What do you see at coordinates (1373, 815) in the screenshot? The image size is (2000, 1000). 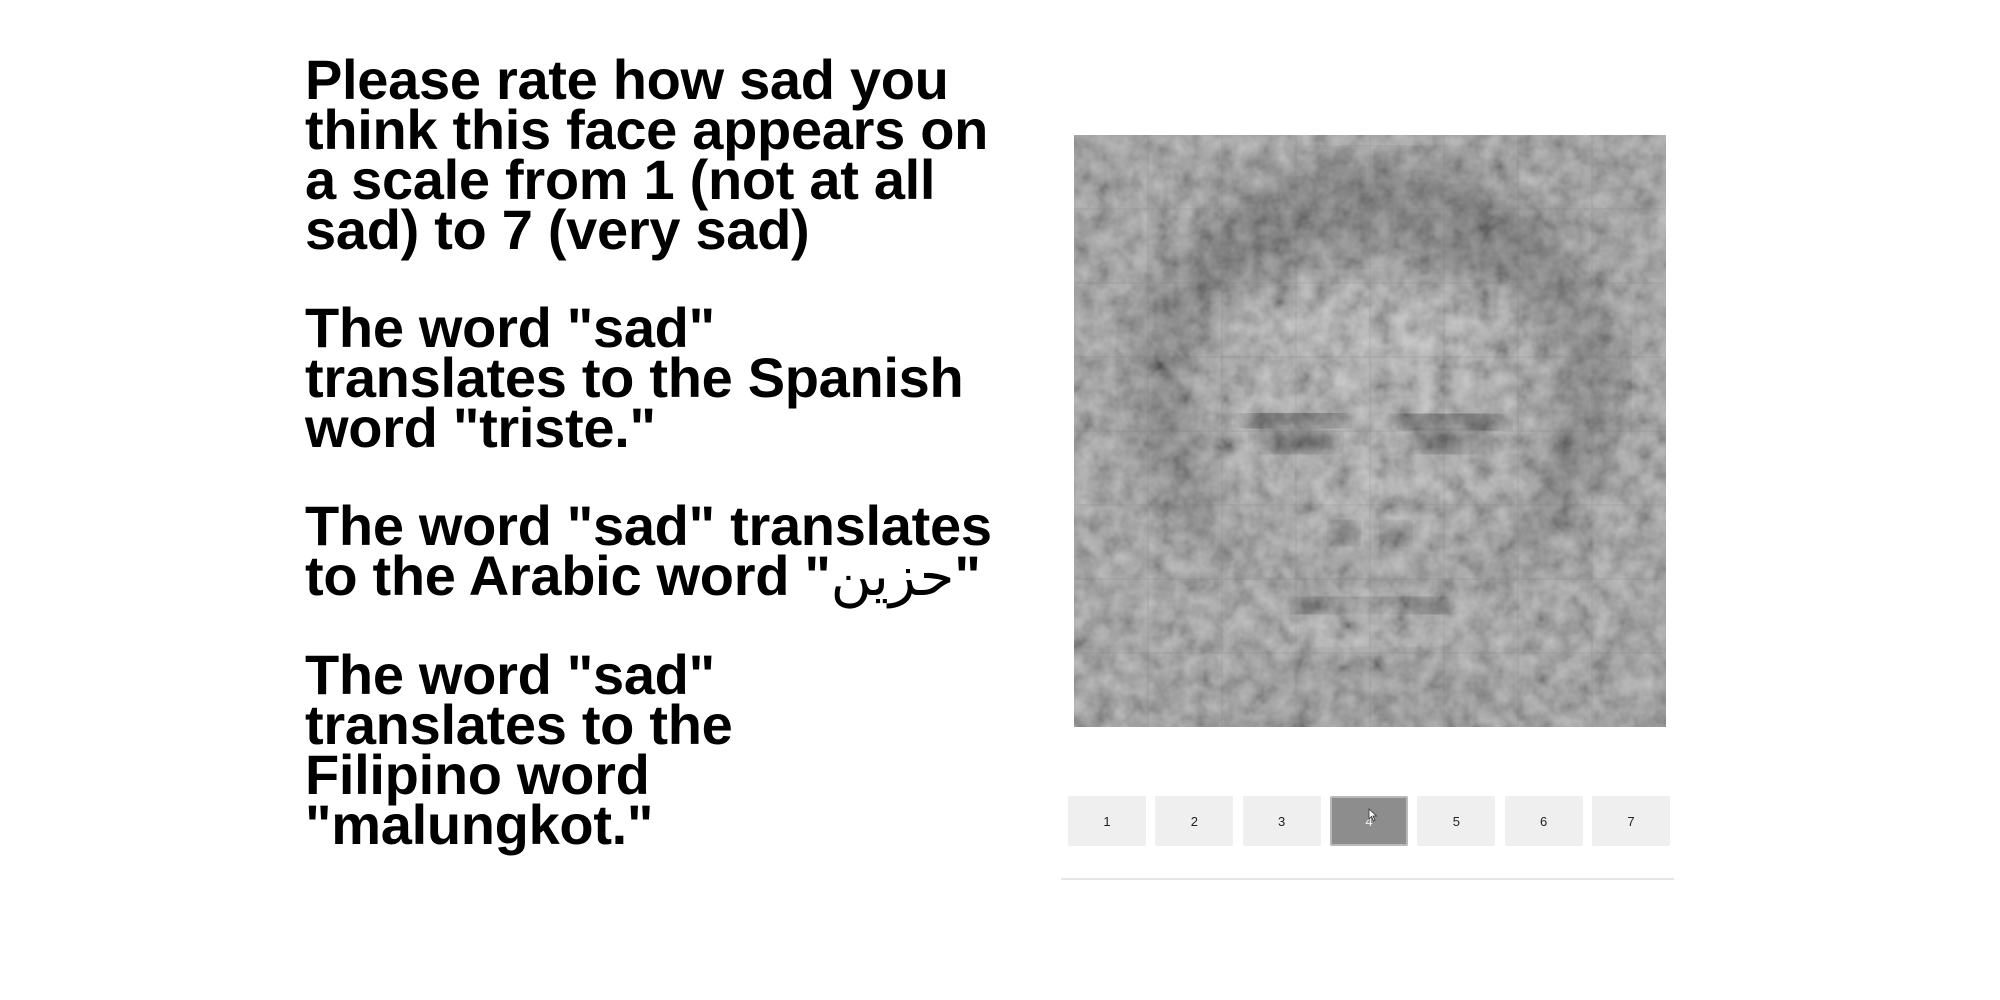 I see `mouse-pointer-icon` at bounding box center [1373, 815].